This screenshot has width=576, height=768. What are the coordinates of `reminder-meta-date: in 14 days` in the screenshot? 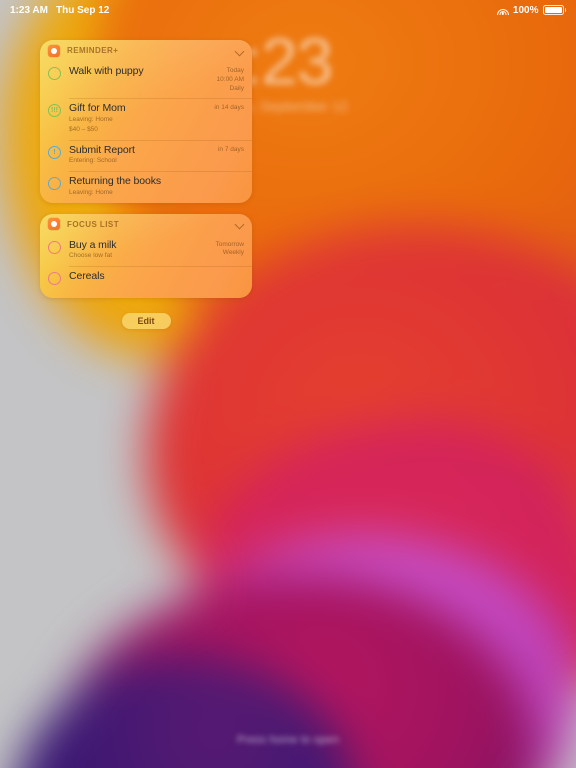 It's located at (229, 108).